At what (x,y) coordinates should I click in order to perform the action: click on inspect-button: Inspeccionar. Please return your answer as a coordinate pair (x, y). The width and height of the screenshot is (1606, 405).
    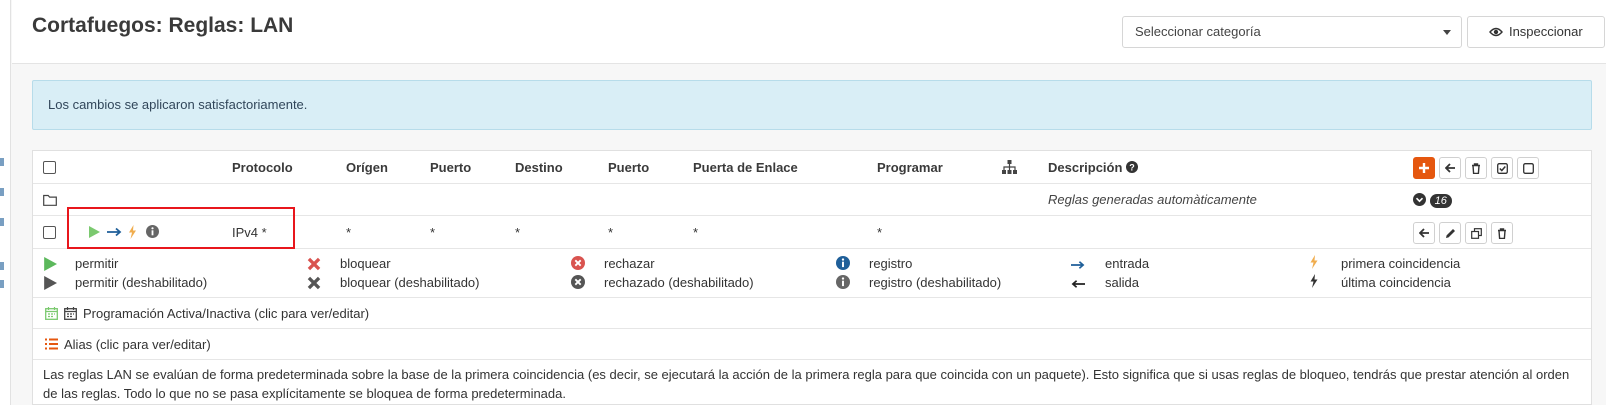
    Looking at the image, I should click on (1536, 32).